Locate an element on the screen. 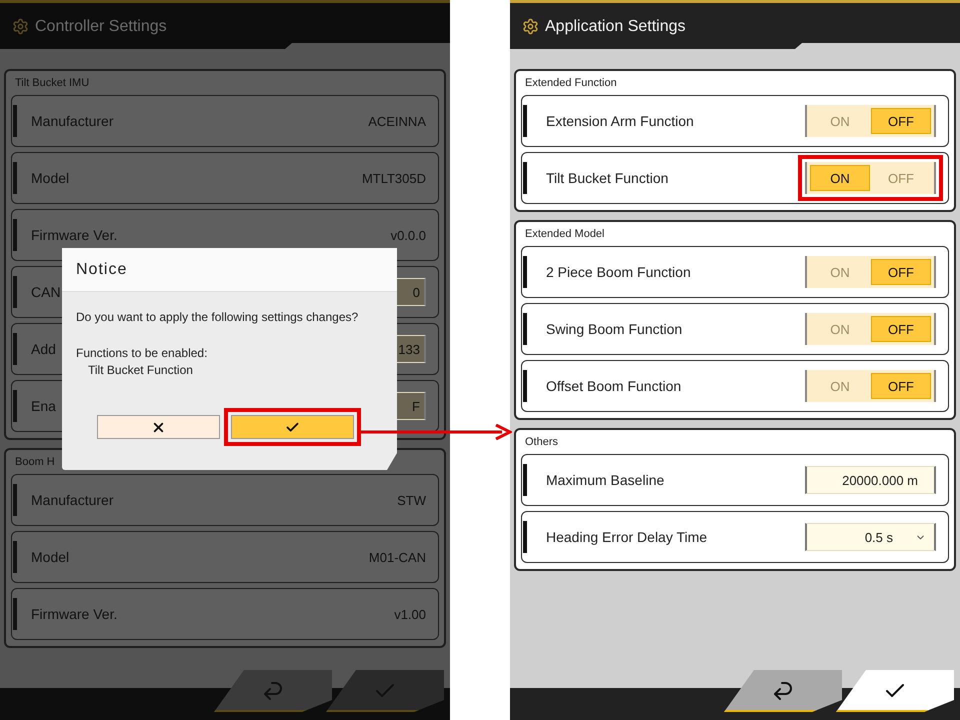  dialog-detail-heading: Functions to be enabled: is located at coordinates (142, 353).